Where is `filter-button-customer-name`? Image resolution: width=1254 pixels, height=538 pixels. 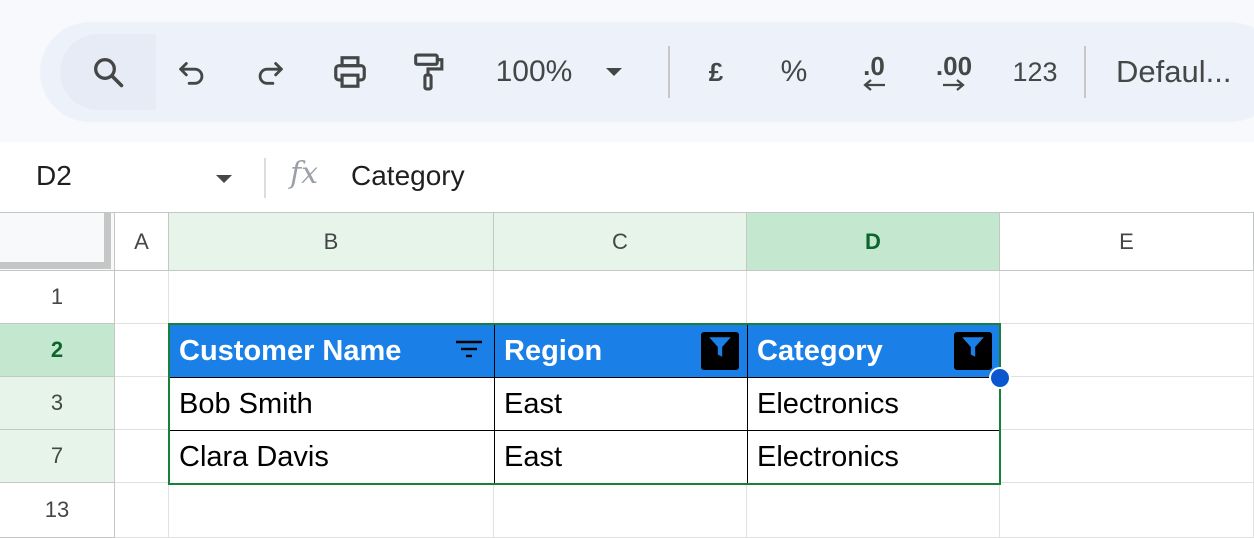
filter-button-customer-name is located at coordinates (469, 351).